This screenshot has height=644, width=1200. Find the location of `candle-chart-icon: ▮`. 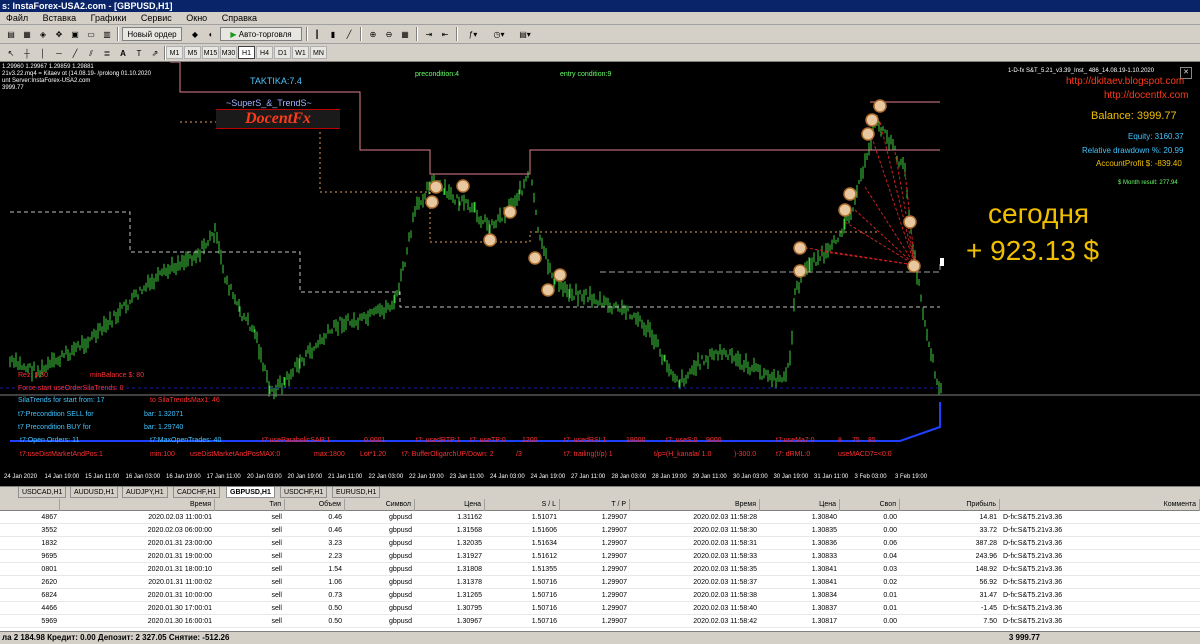

candle-chart-icon: ▮ is located at coordinates (333, 34).